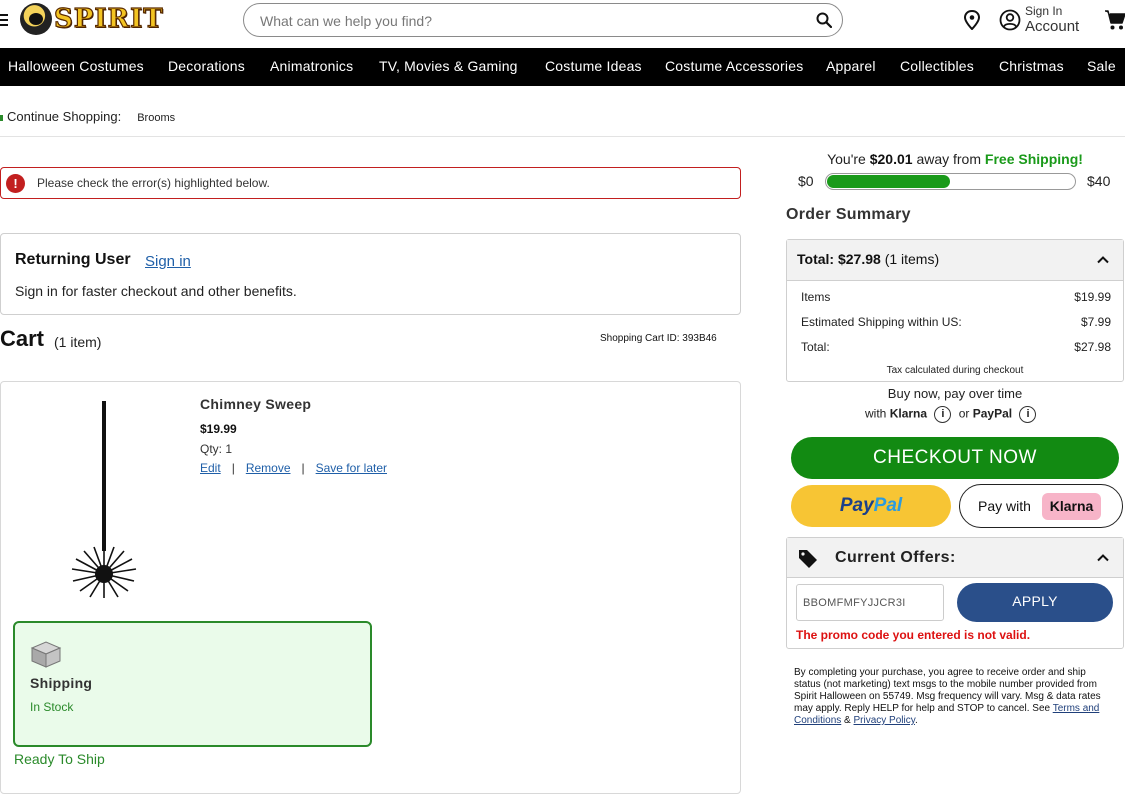  What do you see at coordinates (15, 183) in the screenshot?
I see `error-icon: !` at bounding box center [15, 183].